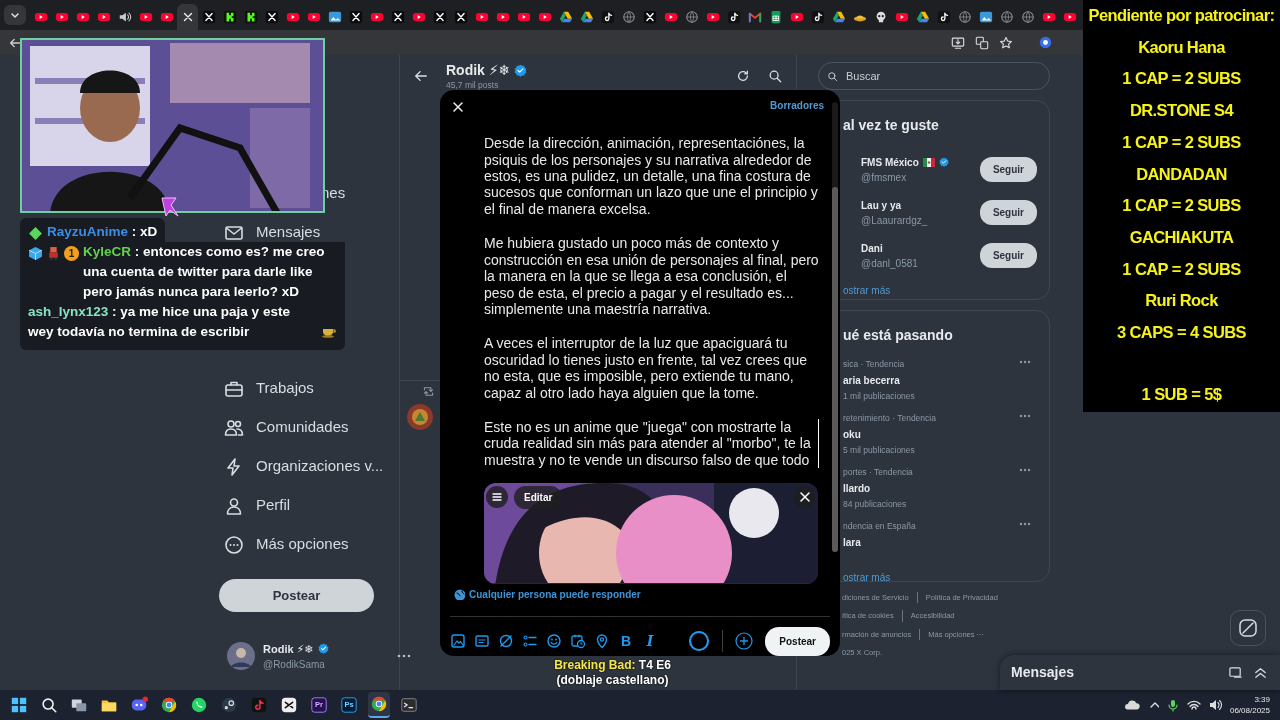 Image resolution: width=1280 pixels, height=720 pixels. I want to click on translate-icon, so click(982, 42).